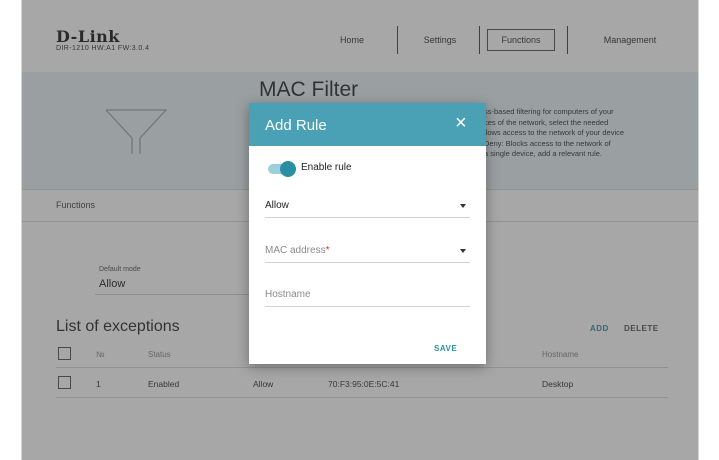 The width and height of the screenshot is (719, 460). Describe the element at coordinates (445, 348) in the screenshot. I see `save-button: SAVE` at that location.